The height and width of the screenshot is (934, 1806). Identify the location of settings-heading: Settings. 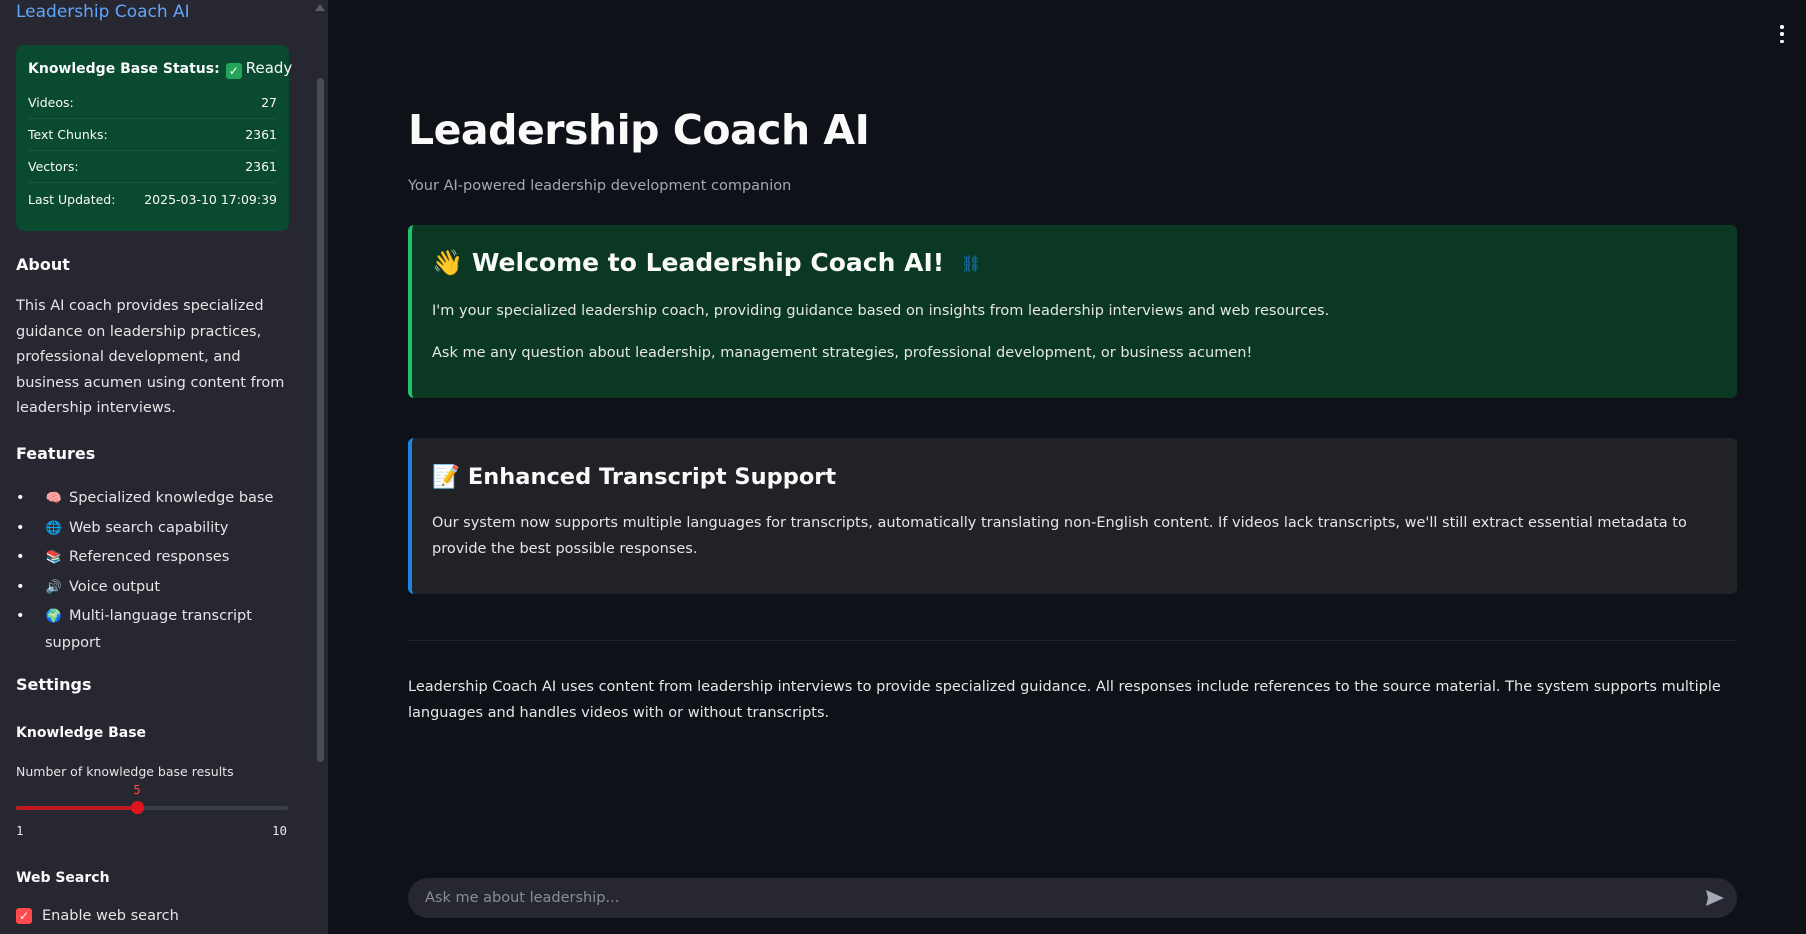
(54, 684).